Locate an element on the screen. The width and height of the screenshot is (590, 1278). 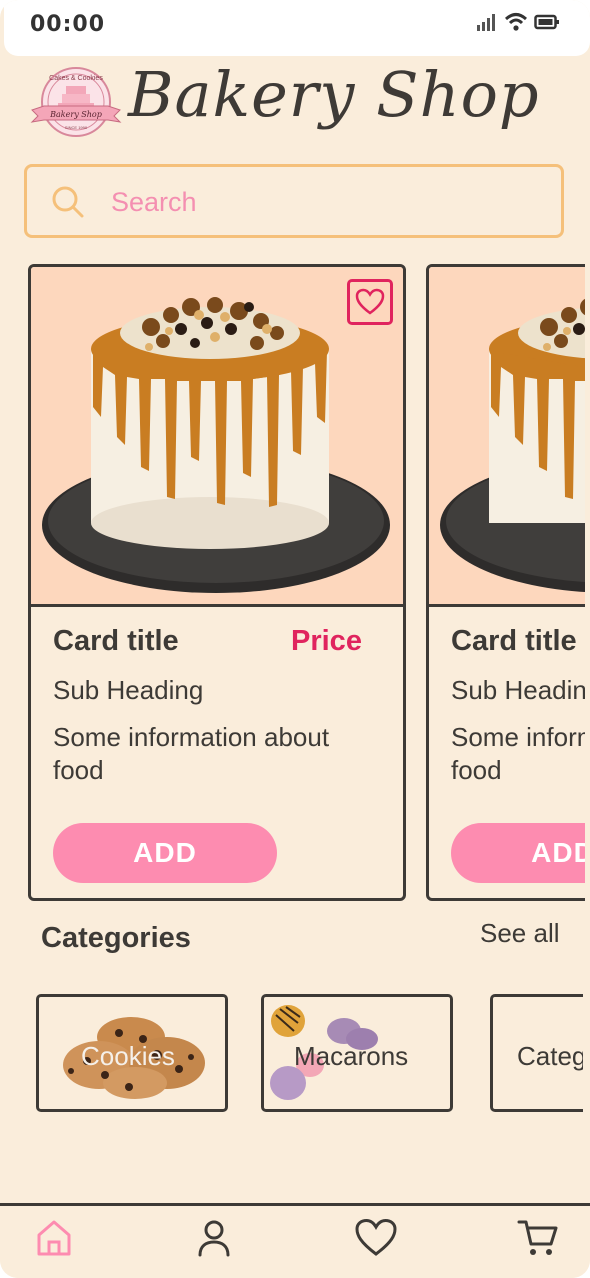
logo-since: SINCE 1990 is located at coordinates (76, 127).